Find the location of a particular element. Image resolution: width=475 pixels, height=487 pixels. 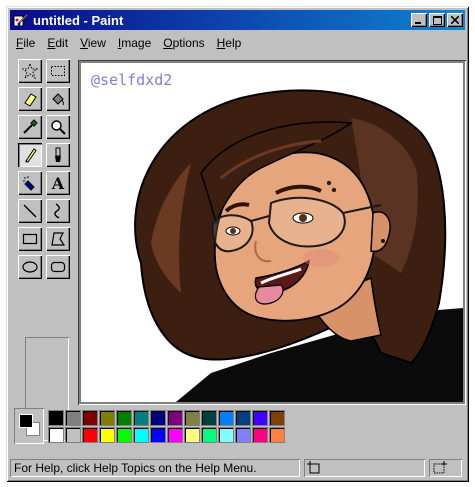

tool-rounded-rectangle is located at coordinates (58, 267).